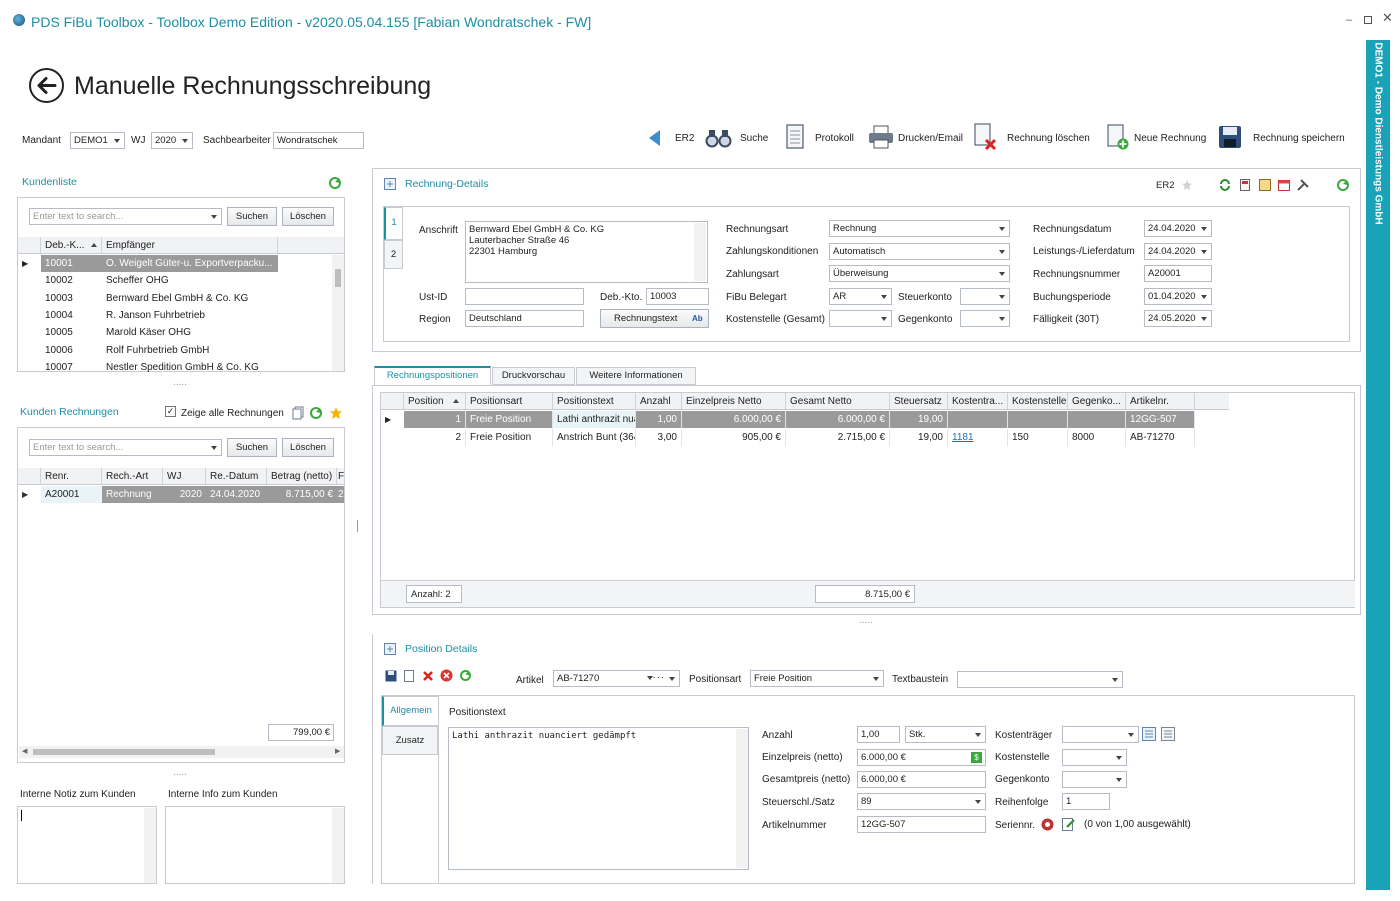 The width and height of the screenshot is (1400, 901). I want to click on column-re-datum: Re.-Datum, so click(236, 476).